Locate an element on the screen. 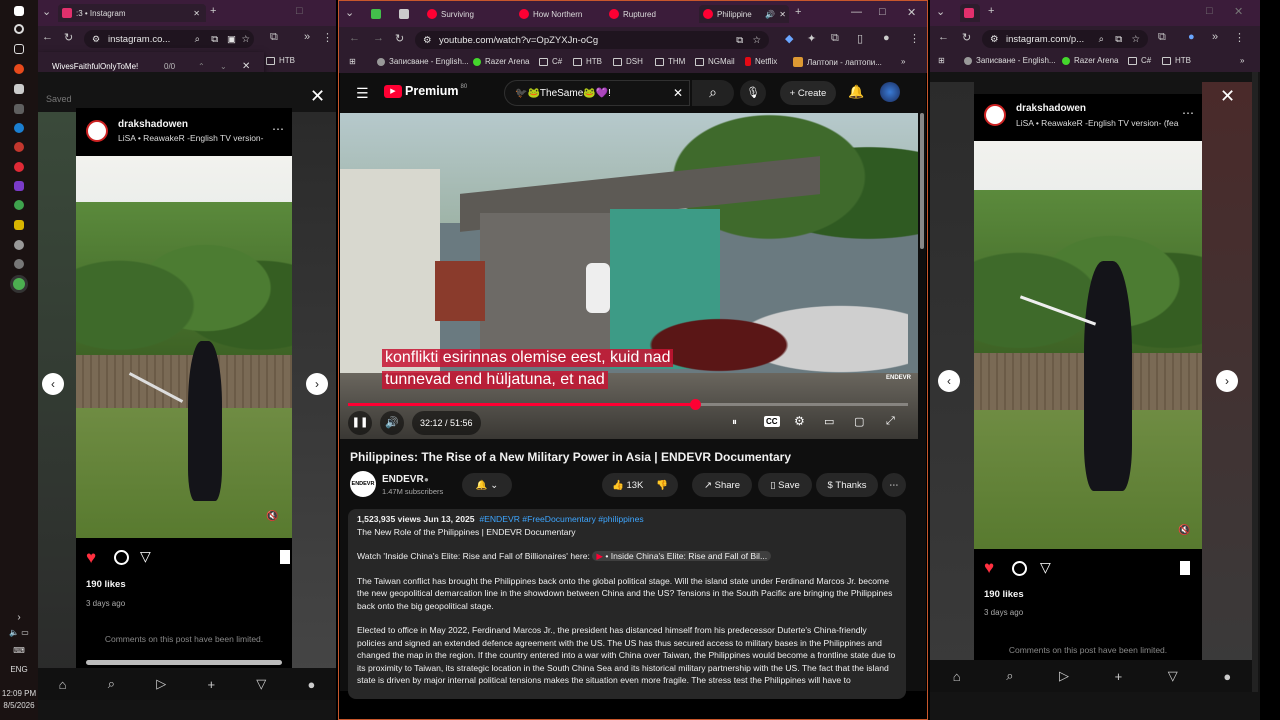  settings-icon is located at coordinates (19, 245).